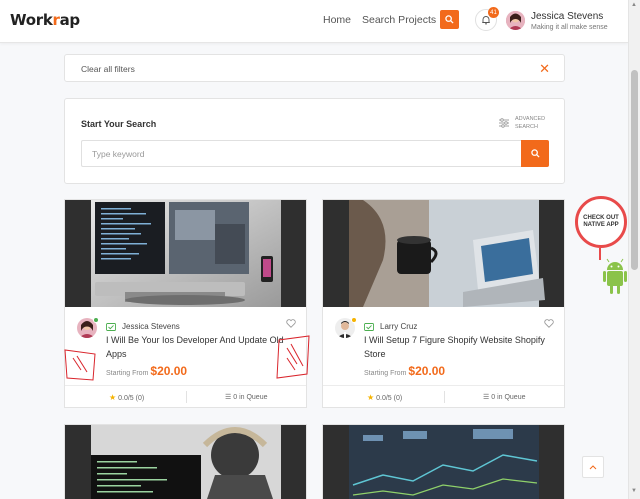 The image size is (640, 499). What do you see at coordinates (398, 326) in the screenshot?
I see `seller-name: Larry Cruz` at bounding box center [398, 326].